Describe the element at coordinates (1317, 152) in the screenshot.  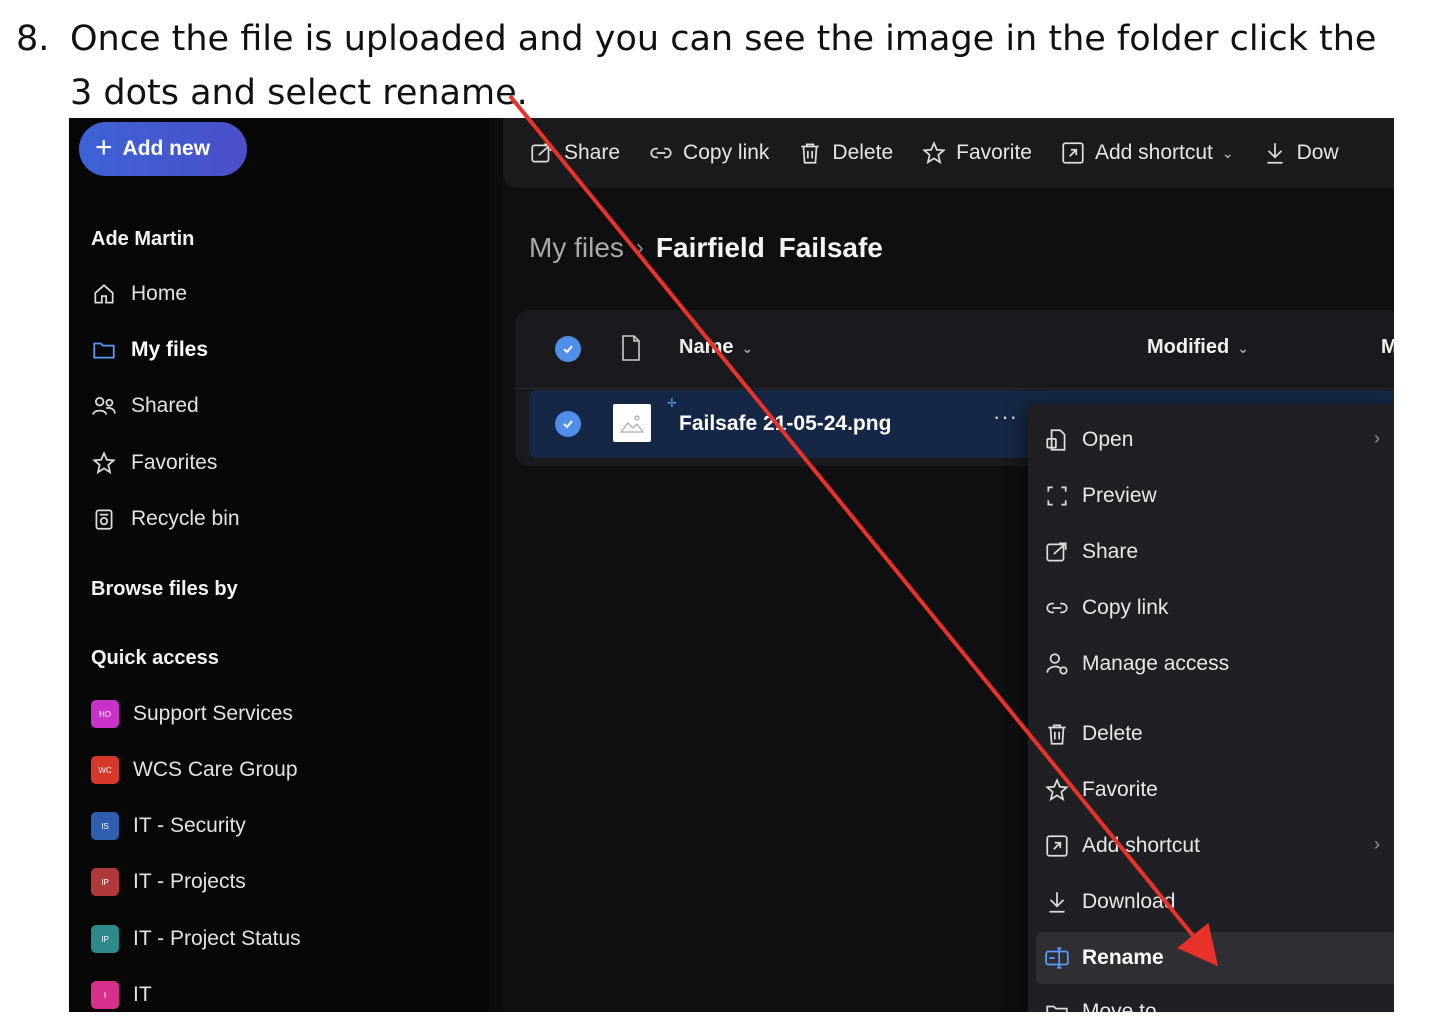
I see `command-label: Dow` at that location.